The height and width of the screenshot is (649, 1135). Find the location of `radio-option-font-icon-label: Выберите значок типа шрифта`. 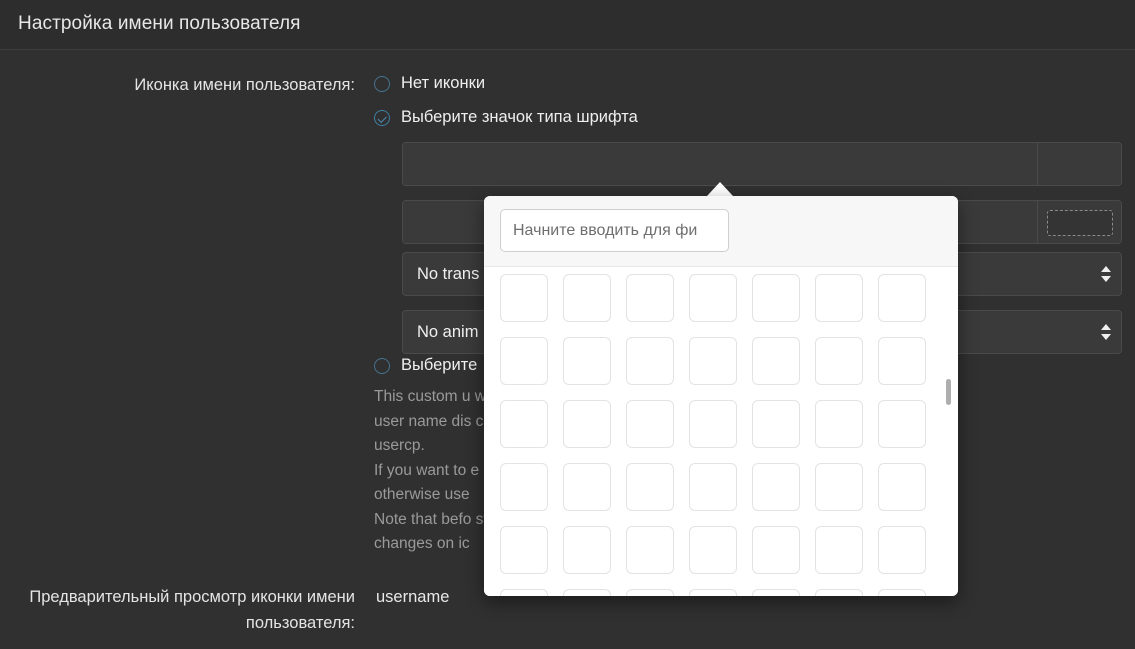

radio-option-font-icon-label: Выберите значок типа шрифта is located at coordinates (519, 117).